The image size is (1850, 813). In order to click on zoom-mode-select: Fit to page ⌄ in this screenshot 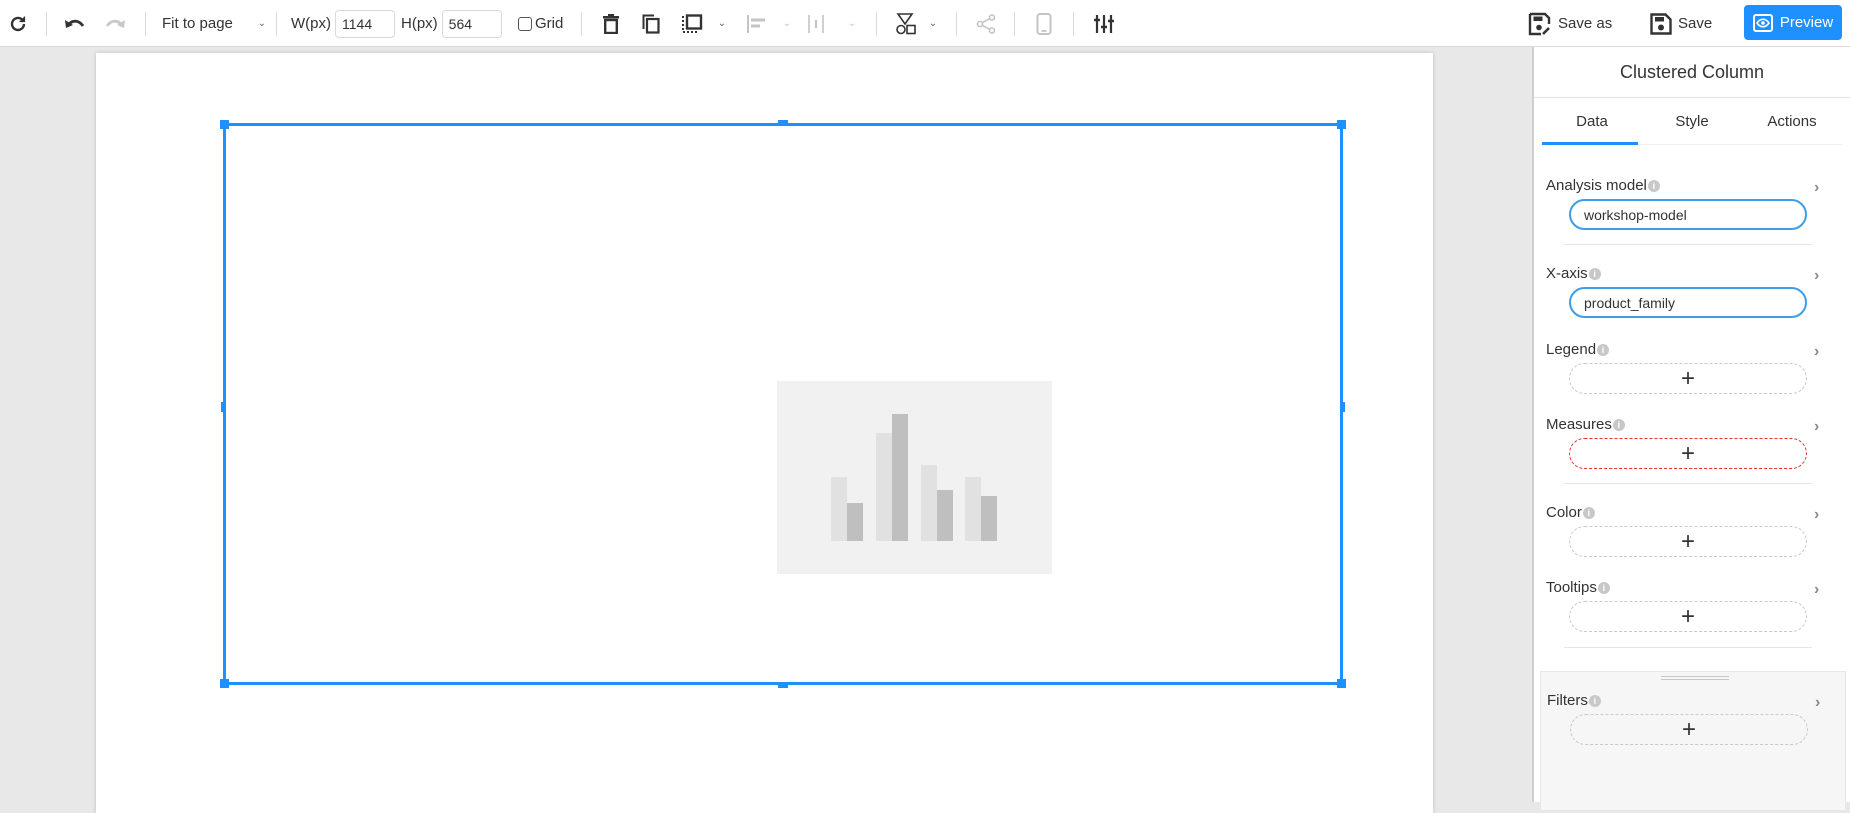, I will do `click(214, 23)`.